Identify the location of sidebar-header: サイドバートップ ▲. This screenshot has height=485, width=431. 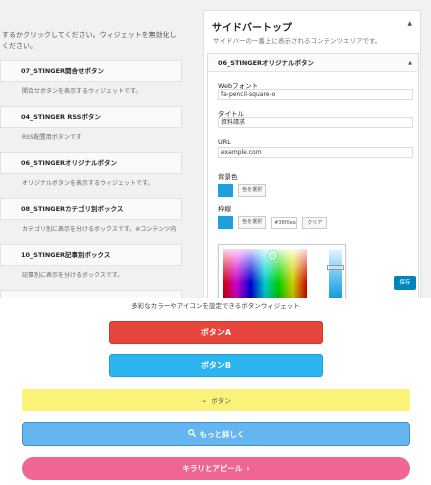
(312, 23).